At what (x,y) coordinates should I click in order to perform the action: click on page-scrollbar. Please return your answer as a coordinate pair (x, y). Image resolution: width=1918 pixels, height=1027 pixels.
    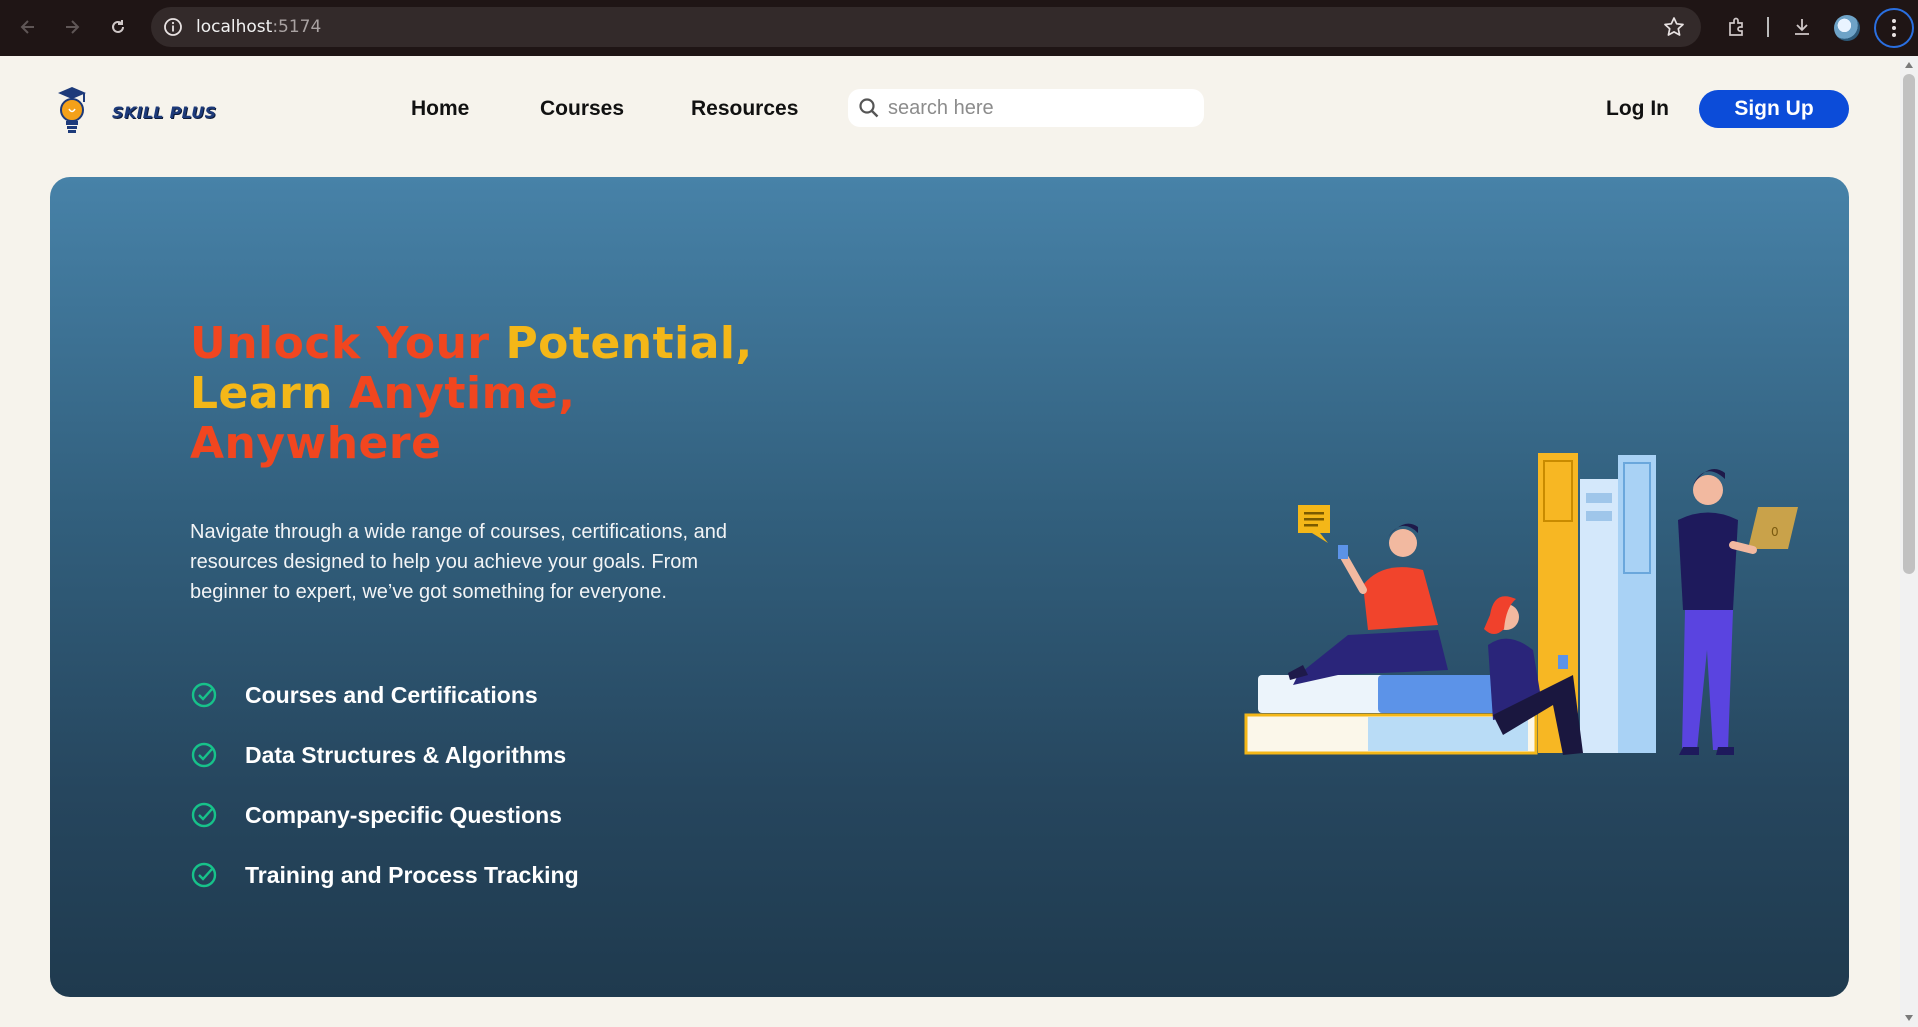
    Looking at the image, I should click on (1909, 541).